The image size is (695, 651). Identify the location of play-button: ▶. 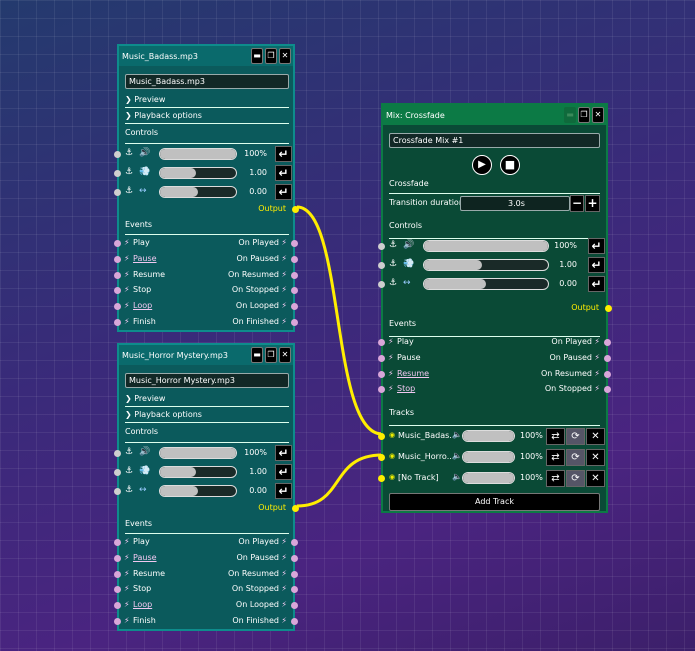
(482, 165).